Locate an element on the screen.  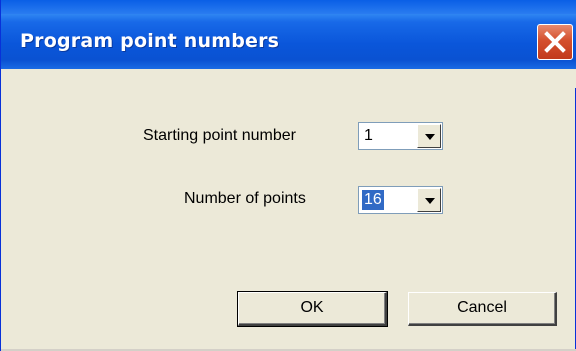
ok-button: OK is located at coordinates (312, 309).